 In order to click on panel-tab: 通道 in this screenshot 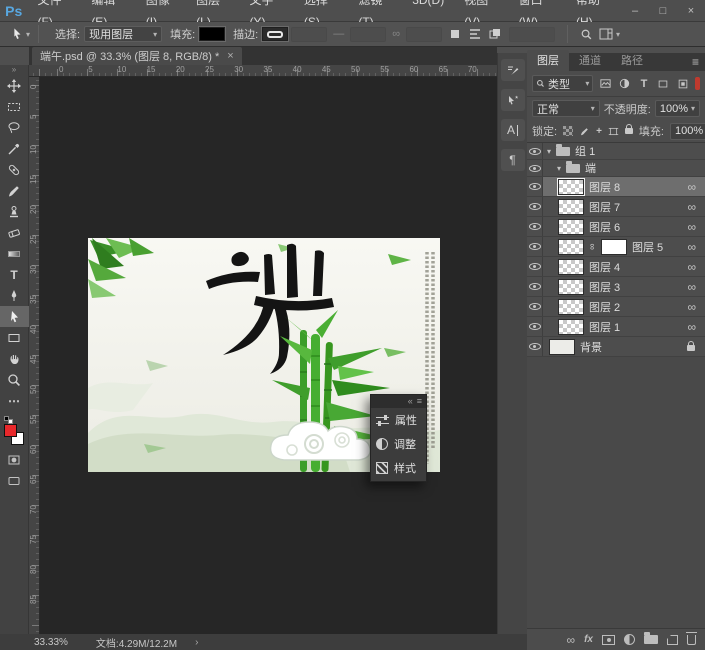, I will do `click(590, 60)`.